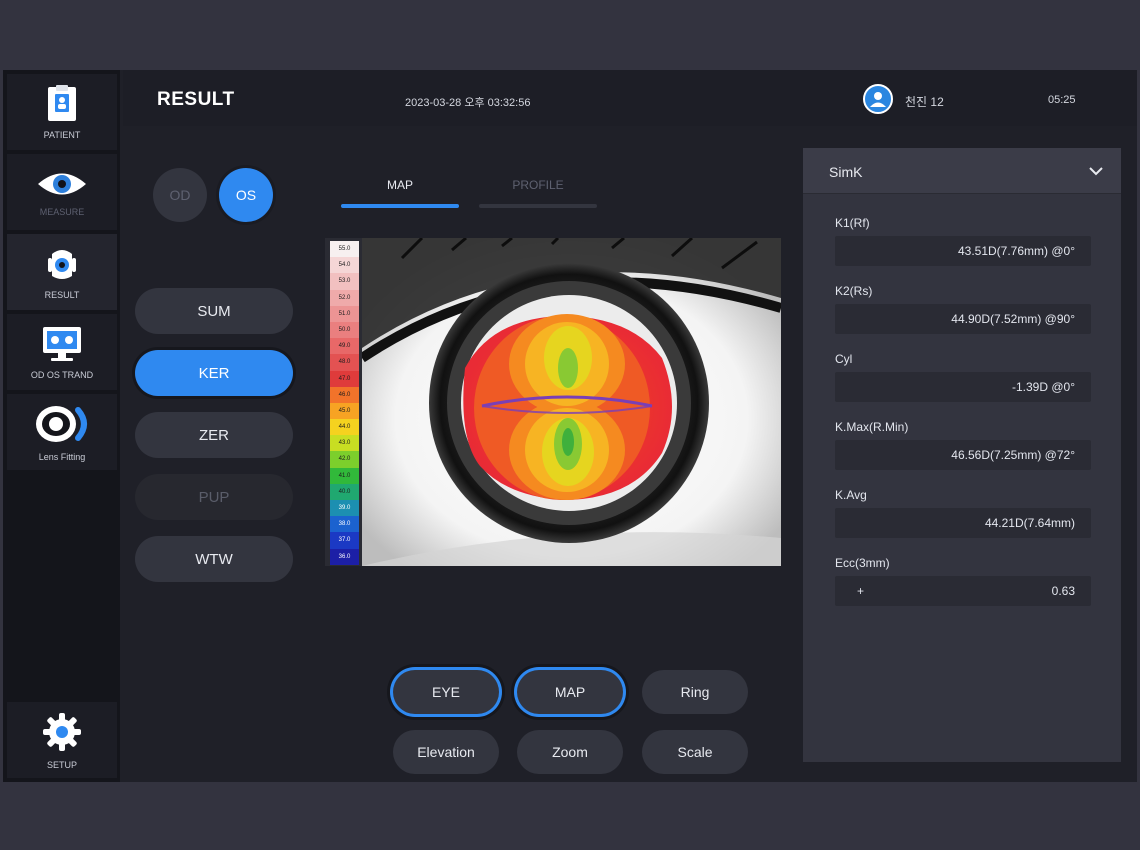 This screenshot has width=1140, height=850. Describe the element at coordinates (962, 171) in the screenshot. I see `metric-select-dropdown: SimK` at that location.